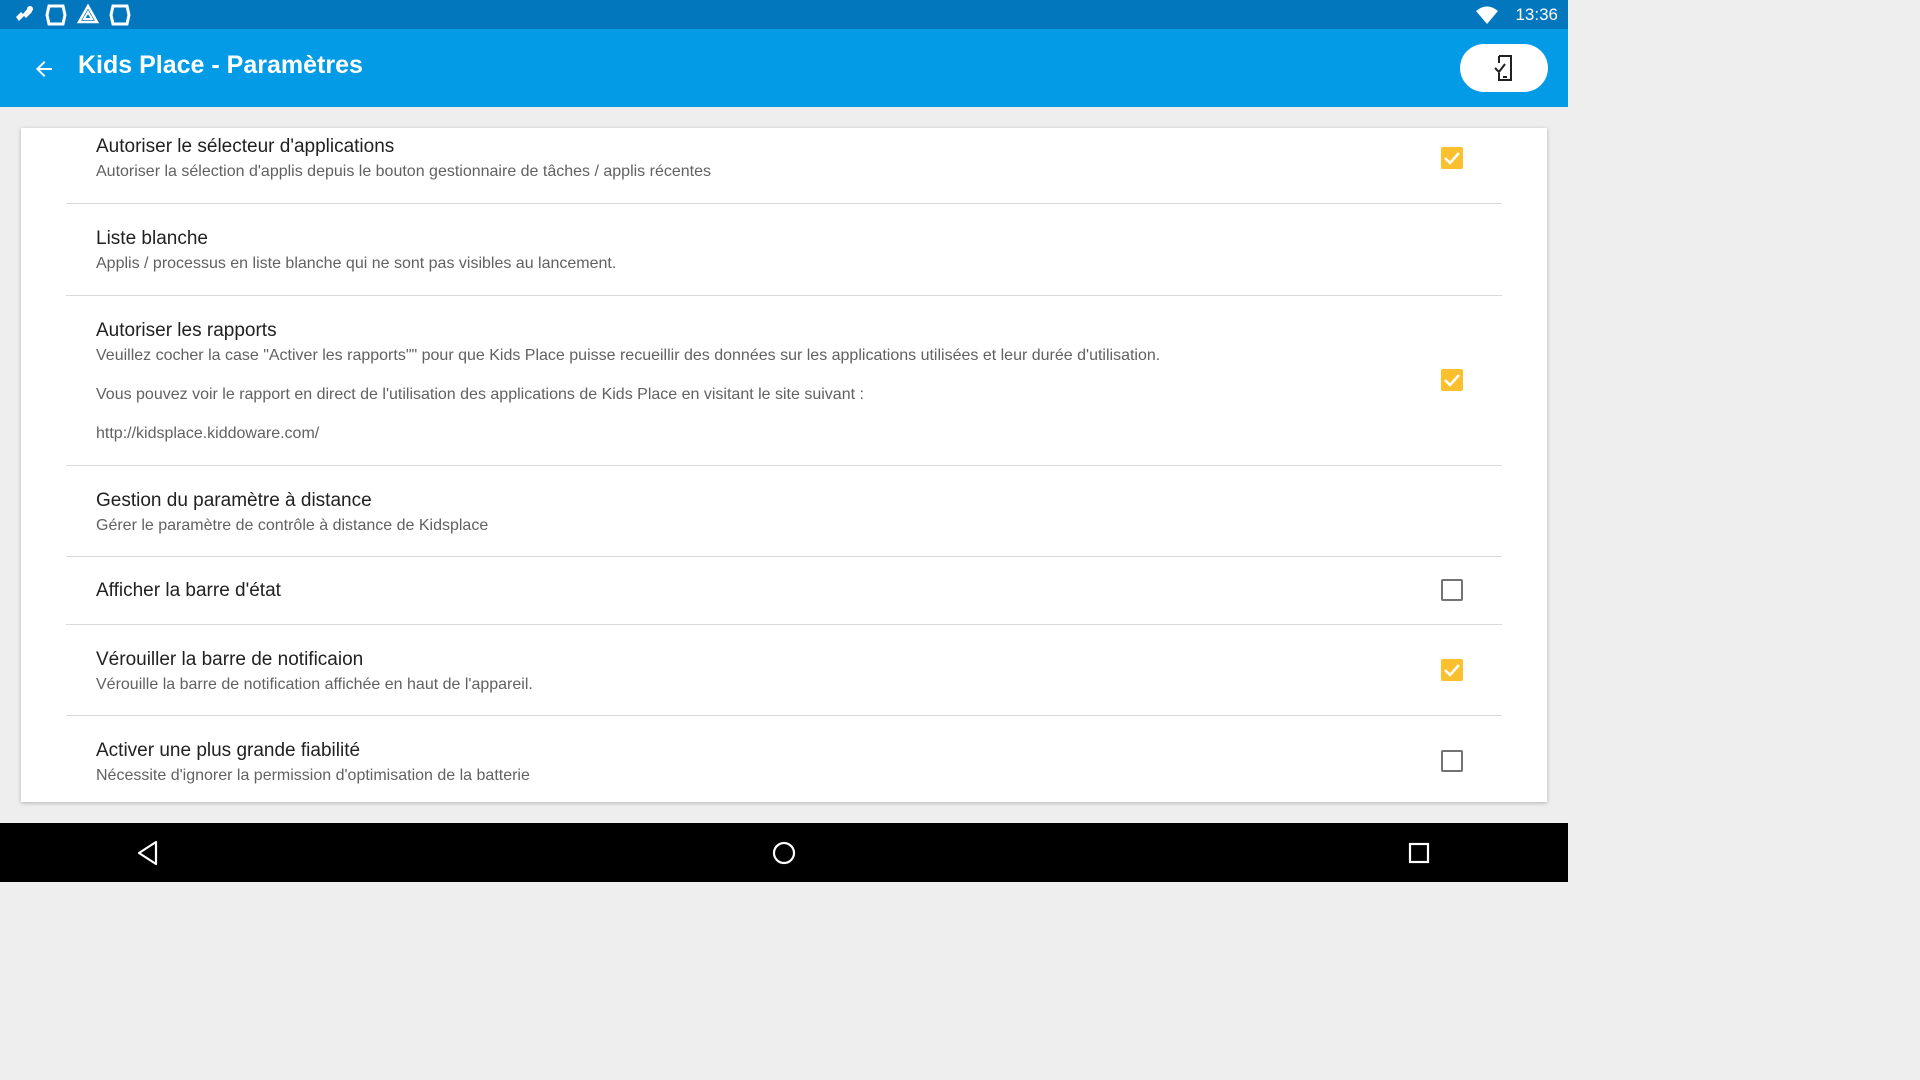  I want to click on reliability-checkbox, so click(1452, 761).